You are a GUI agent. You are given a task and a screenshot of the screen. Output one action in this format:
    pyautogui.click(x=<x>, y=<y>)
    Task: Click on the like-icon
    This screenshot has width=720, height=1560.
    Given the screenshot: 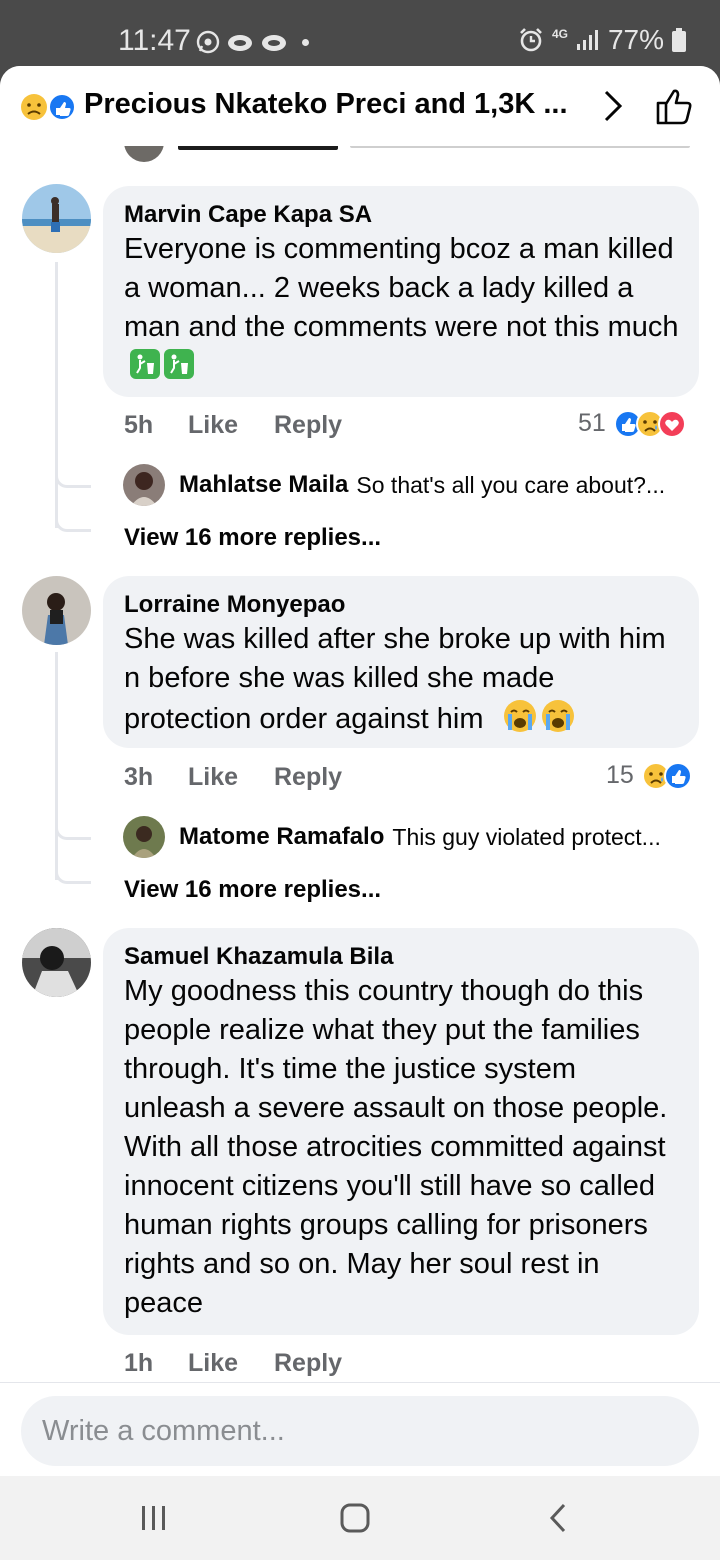 What is the action you would take?
    pyautogui.click(x=677, y=775)
    